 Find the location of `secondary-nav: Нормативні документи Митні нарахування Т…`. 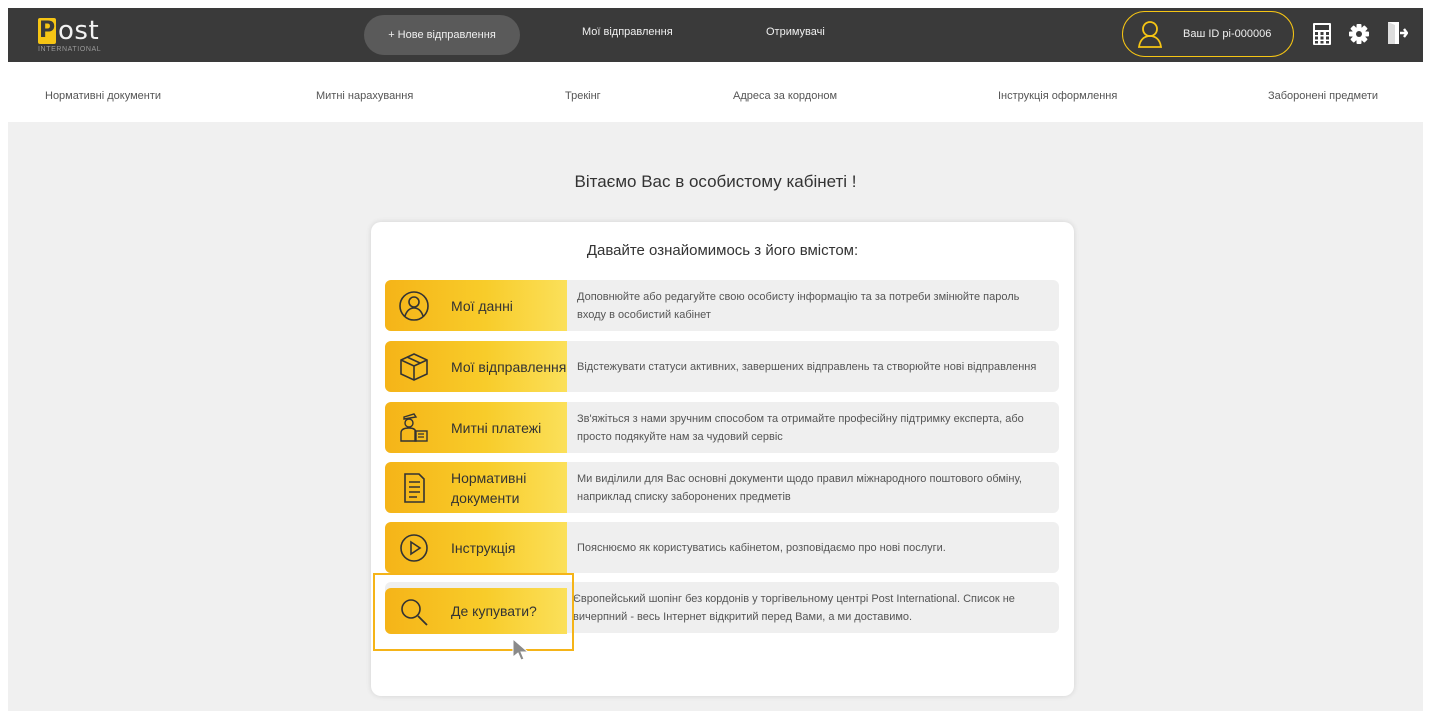

secondary-nav: Нормативні документи Митні нарахування Т… is located at coordinates (715, 98).